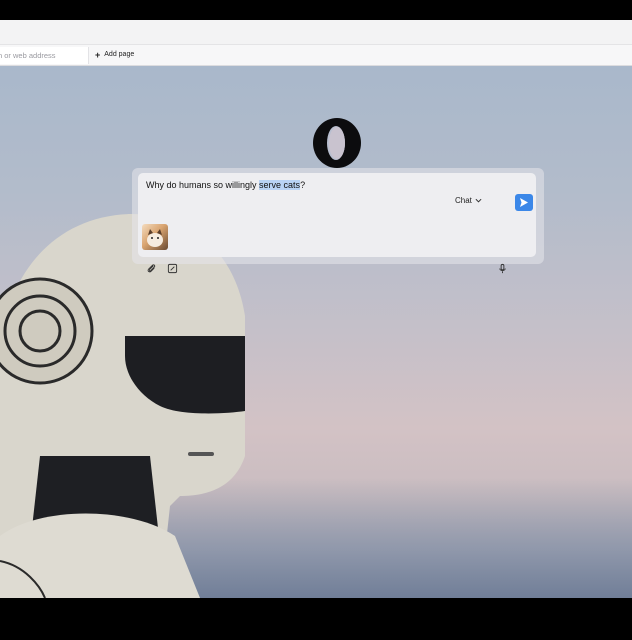  What do you see at coordinates (172, 268) in the screenshot?
I see `edit-icon` at bounding box center [172, 268].